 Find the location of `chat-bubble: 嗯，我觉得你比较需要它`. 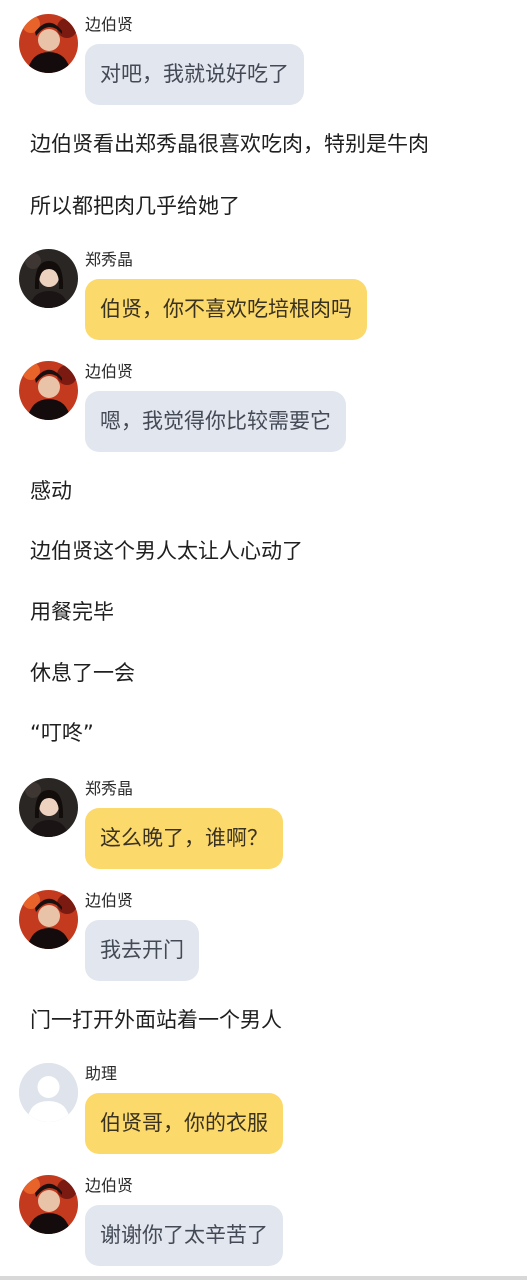

chat-bubble: 嗯，我觉得你比较需要它 is located at coordinates (215, 421).